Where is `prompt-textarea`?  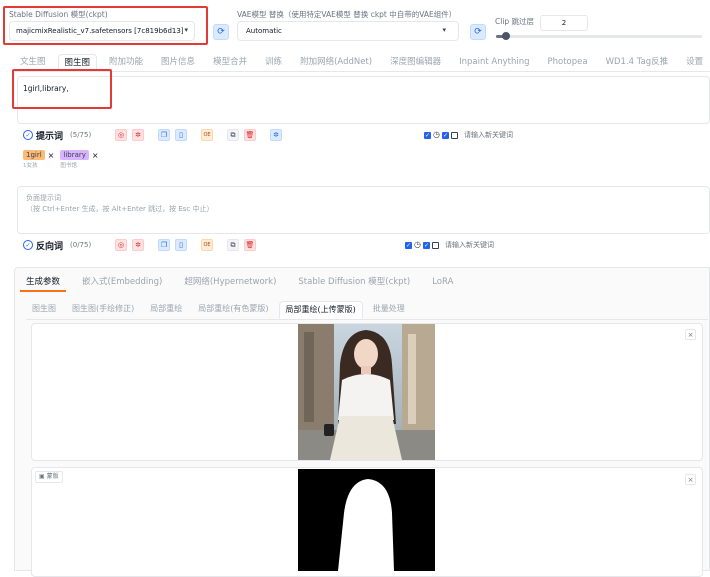 prompt-textarea is located at coordinates (363, 100).